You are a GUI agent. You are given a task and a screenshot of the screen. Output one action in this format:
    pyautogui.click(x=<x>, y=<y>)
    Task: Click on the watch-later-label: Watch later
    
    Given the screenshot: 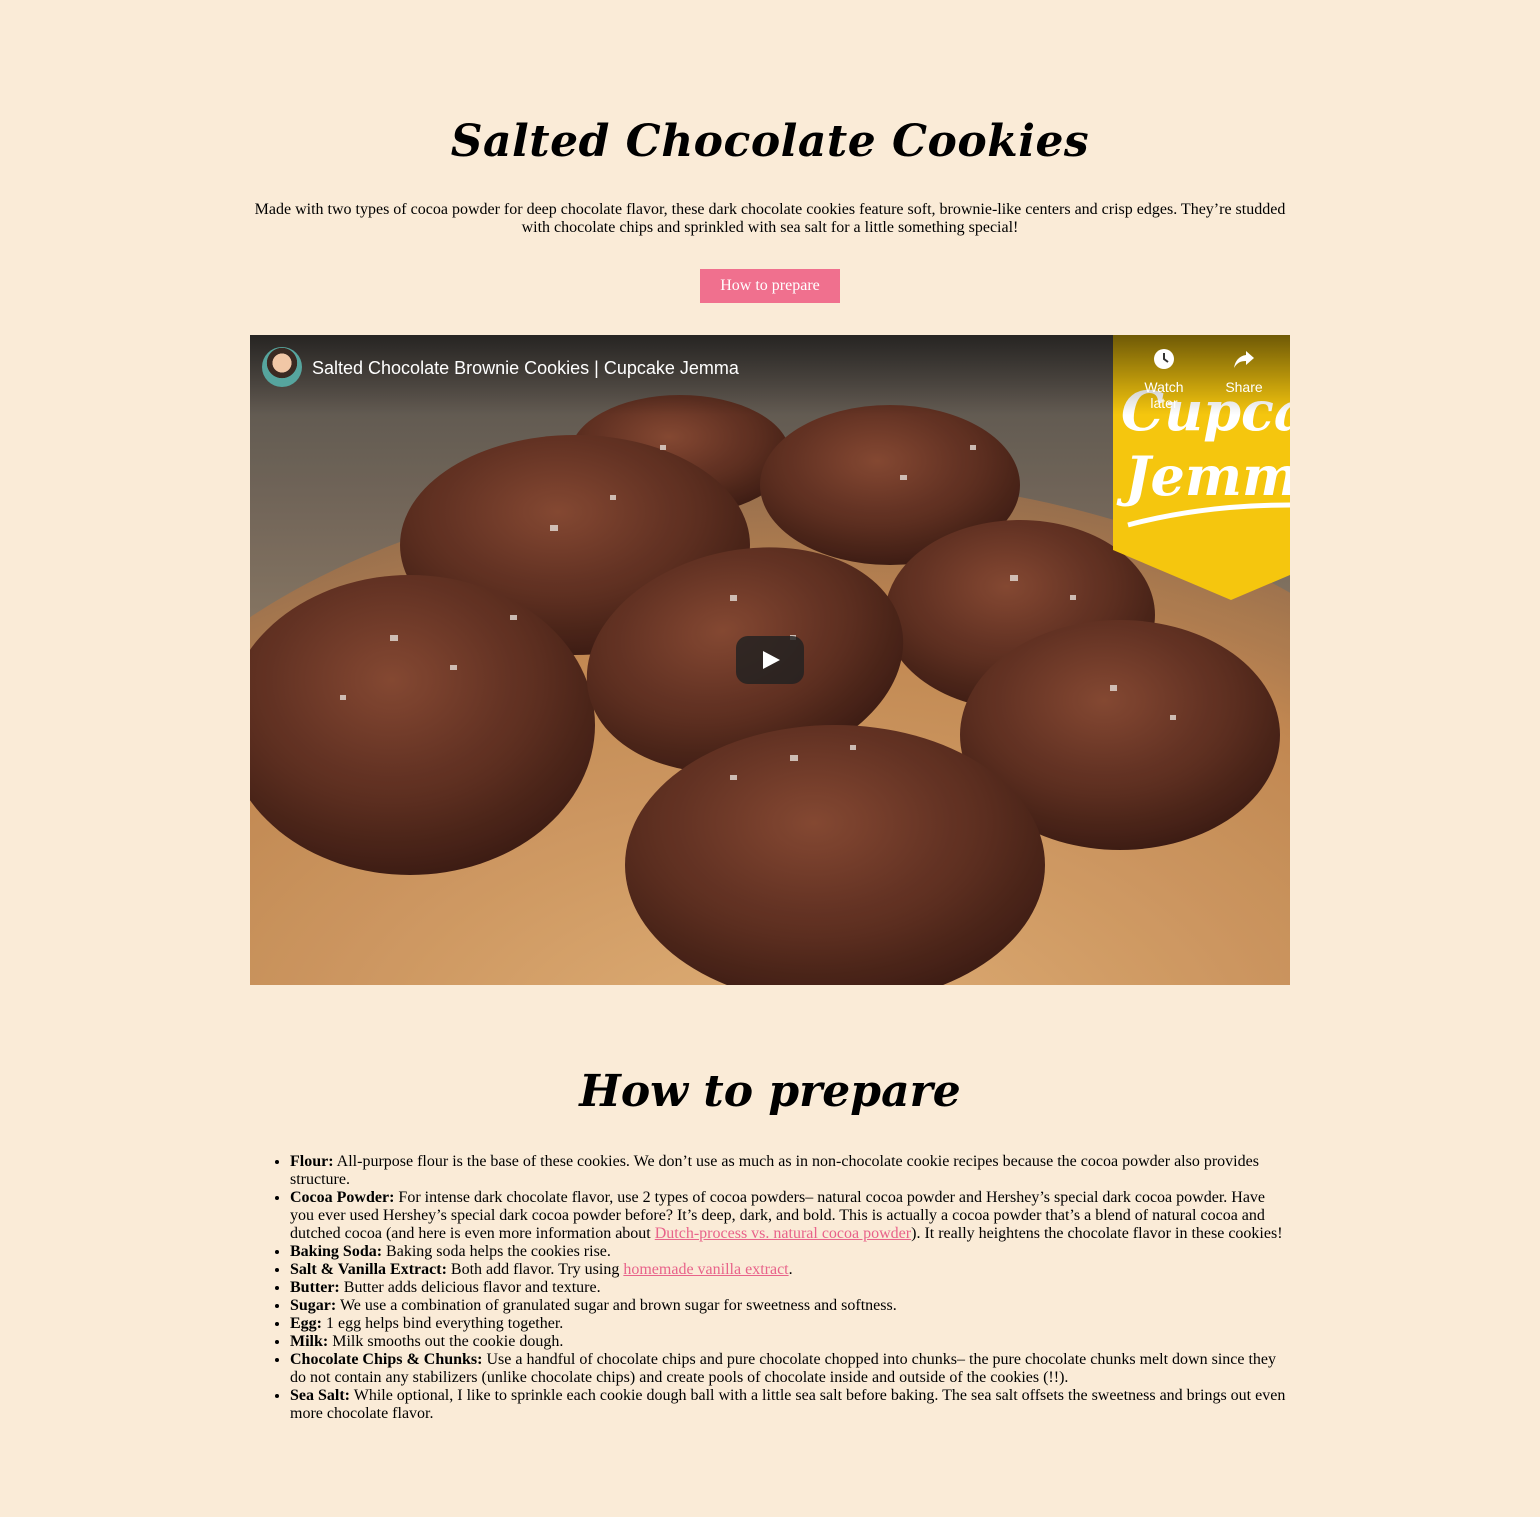 What is the action you would take?
    pyautogui.click(x=1164, y=395)
    